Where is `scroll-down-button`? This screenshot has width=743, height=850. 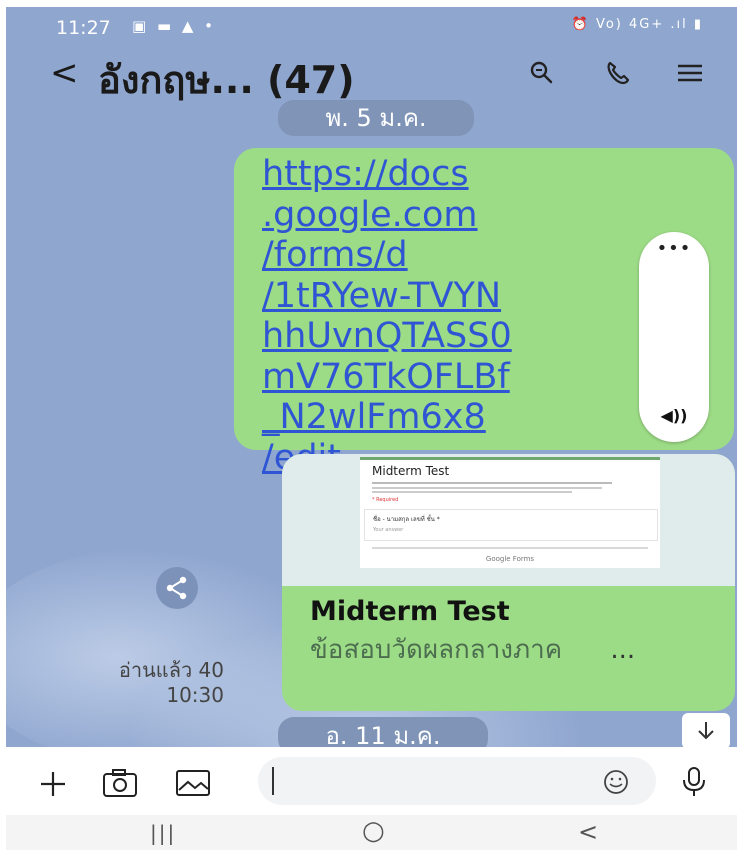 scroll-down-button is located at coordinates (706, 731).